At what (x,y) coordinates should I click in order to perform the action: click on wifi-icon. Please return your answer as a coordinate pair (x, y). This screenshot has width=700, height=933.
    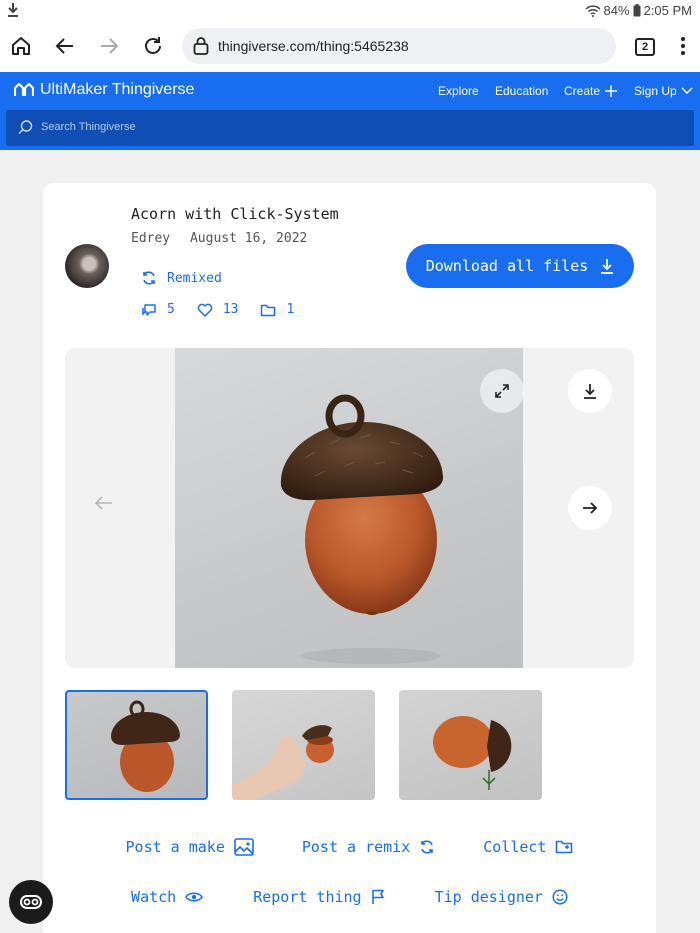
    Looking at the image, I should click on (593, 10).